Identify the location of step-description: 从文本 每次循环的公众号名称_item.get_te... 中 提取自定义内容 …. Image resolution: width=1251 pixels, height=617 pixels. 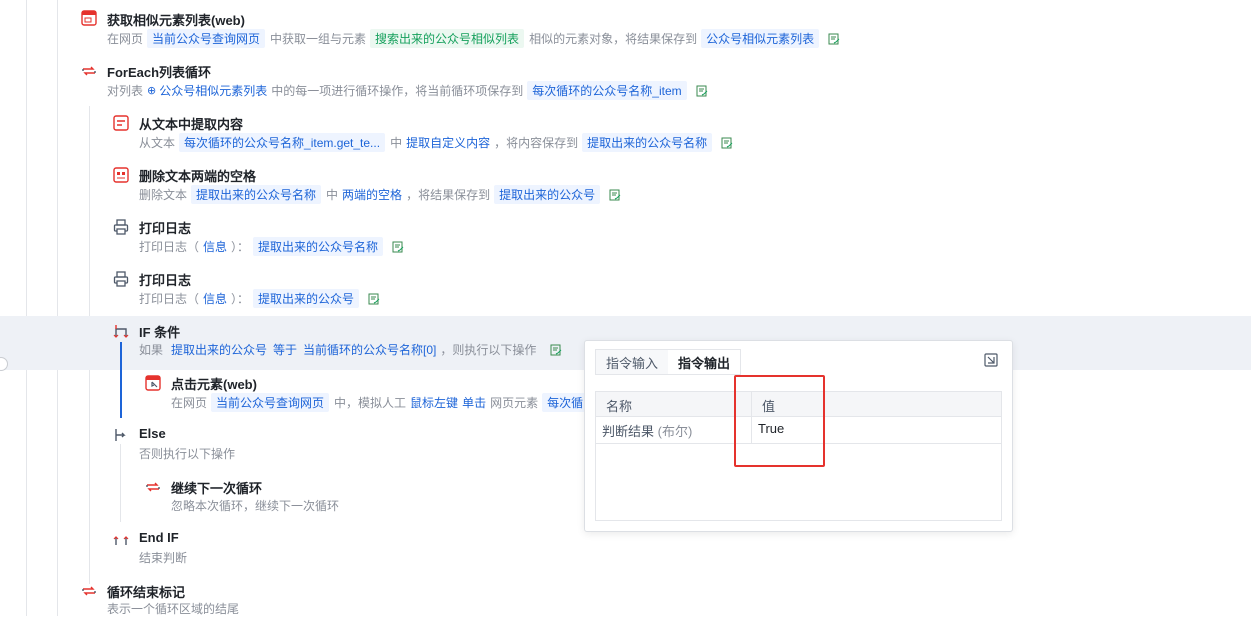
(436, 142).